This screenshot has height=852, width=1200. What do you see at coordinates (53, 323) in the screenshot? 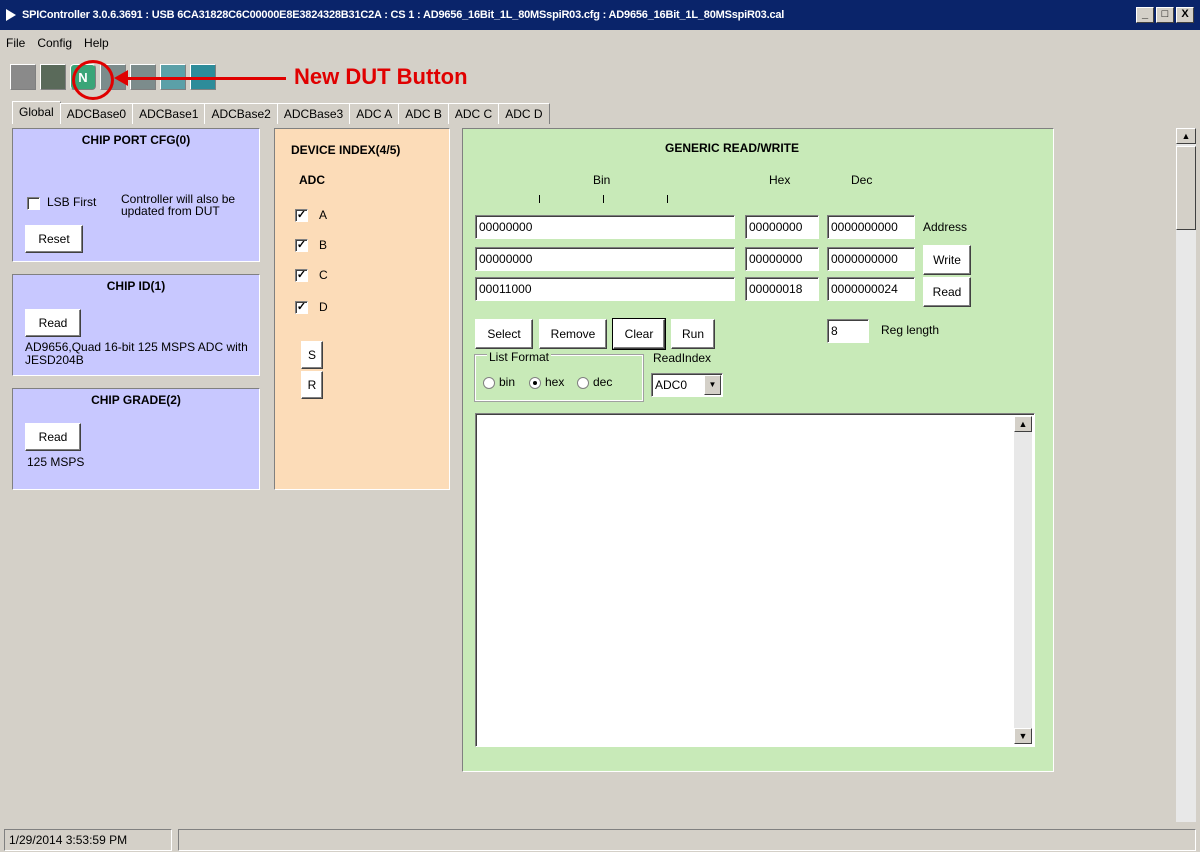
I see `chip-id-read-button: Read` at bounding box center [53, 323].